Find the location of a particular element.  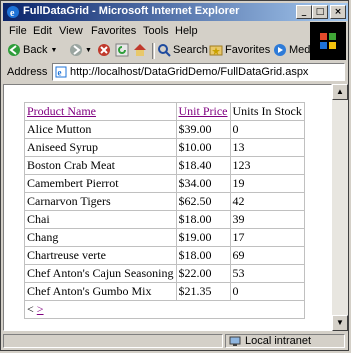

forward-arrow-icon is located at coordinates (76, 50).